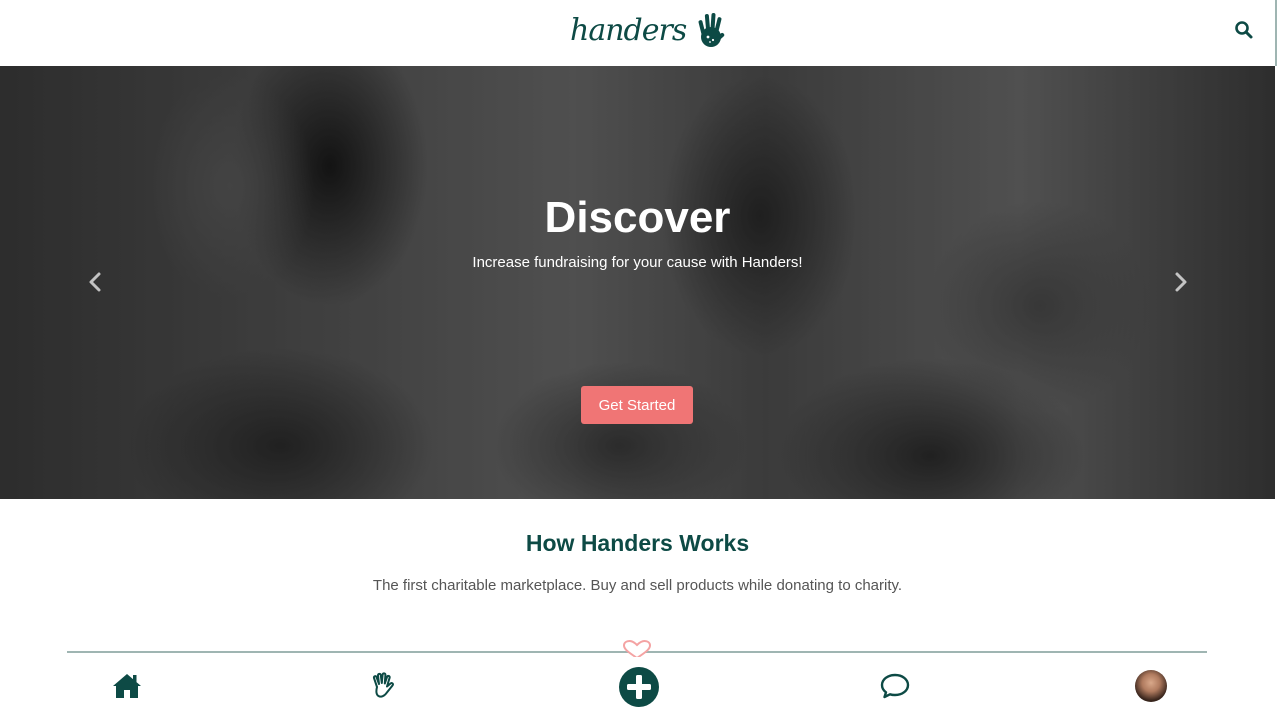  I want to click on how-title-suffix: Works, so click(711, 543).